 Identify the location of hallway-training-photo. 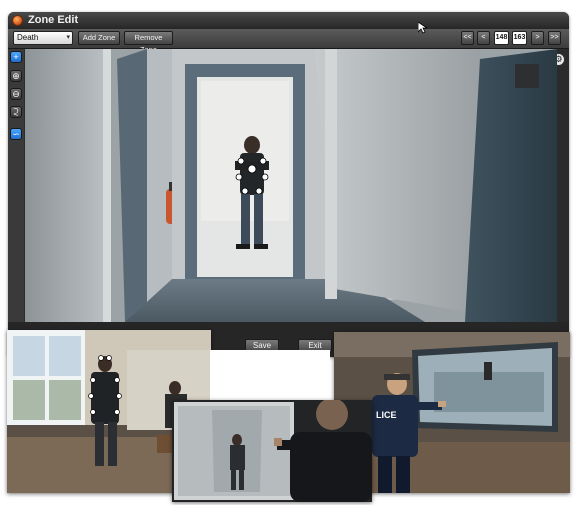
(272, 451).